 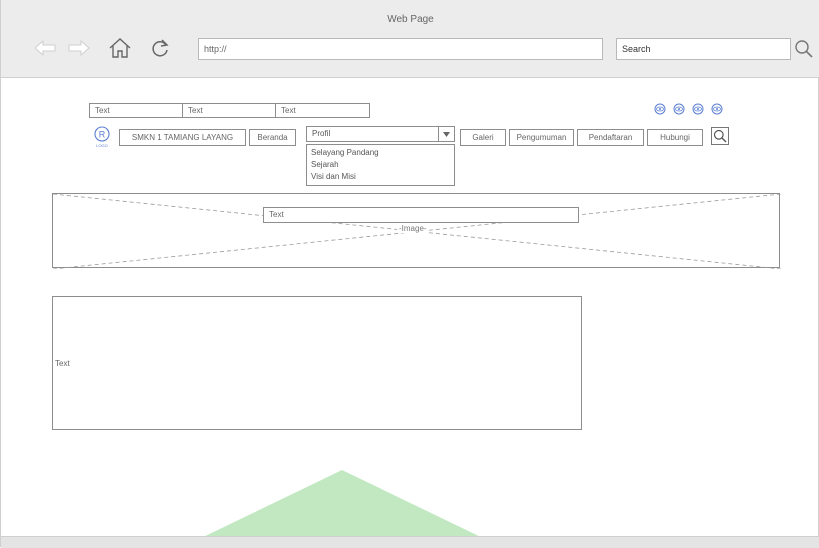 I want to click on browser-search-button, so click(x=804, y=49).